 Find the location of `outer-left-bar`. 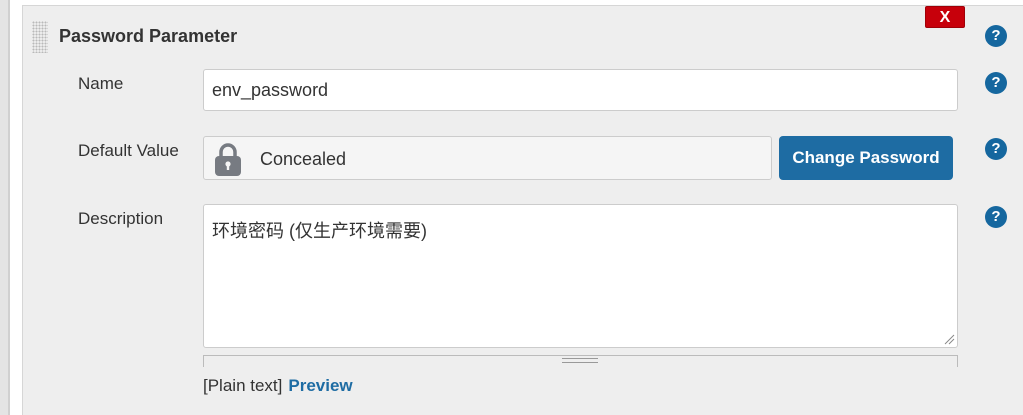

outer-left-bar is located at coordinates (4, 207).